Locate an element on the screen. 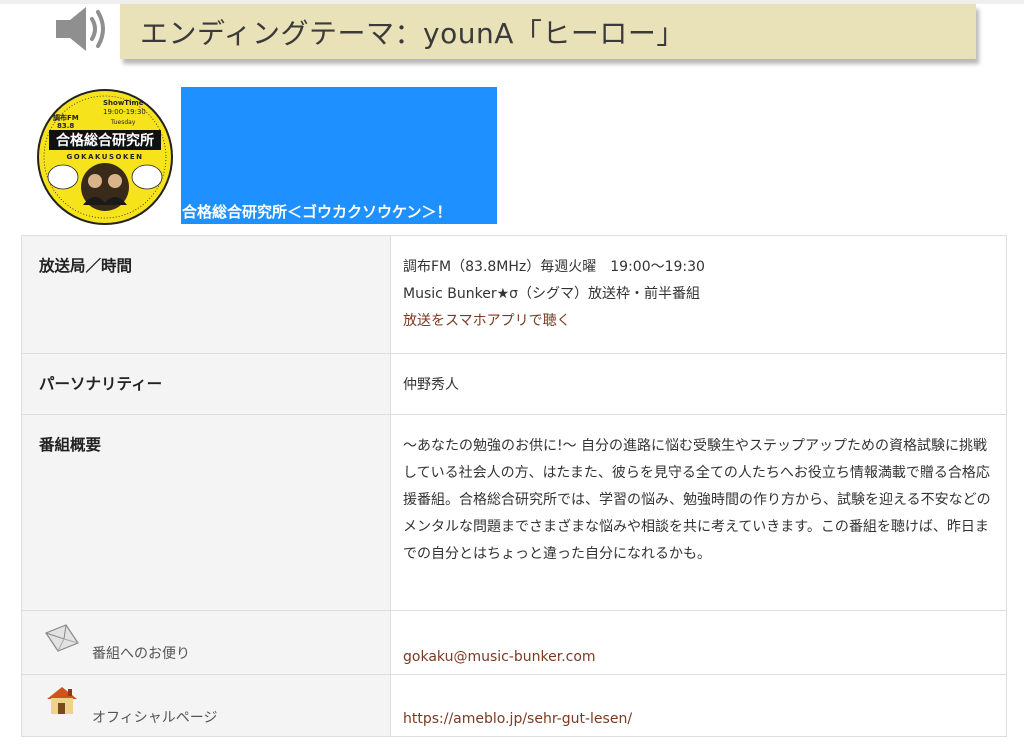 Image resolution: width=1024 pixels, height=755 pixels. program-banner: 合格総合研究所＜ゴウカクソウケン＞！ is located at coordinates (339, 155).